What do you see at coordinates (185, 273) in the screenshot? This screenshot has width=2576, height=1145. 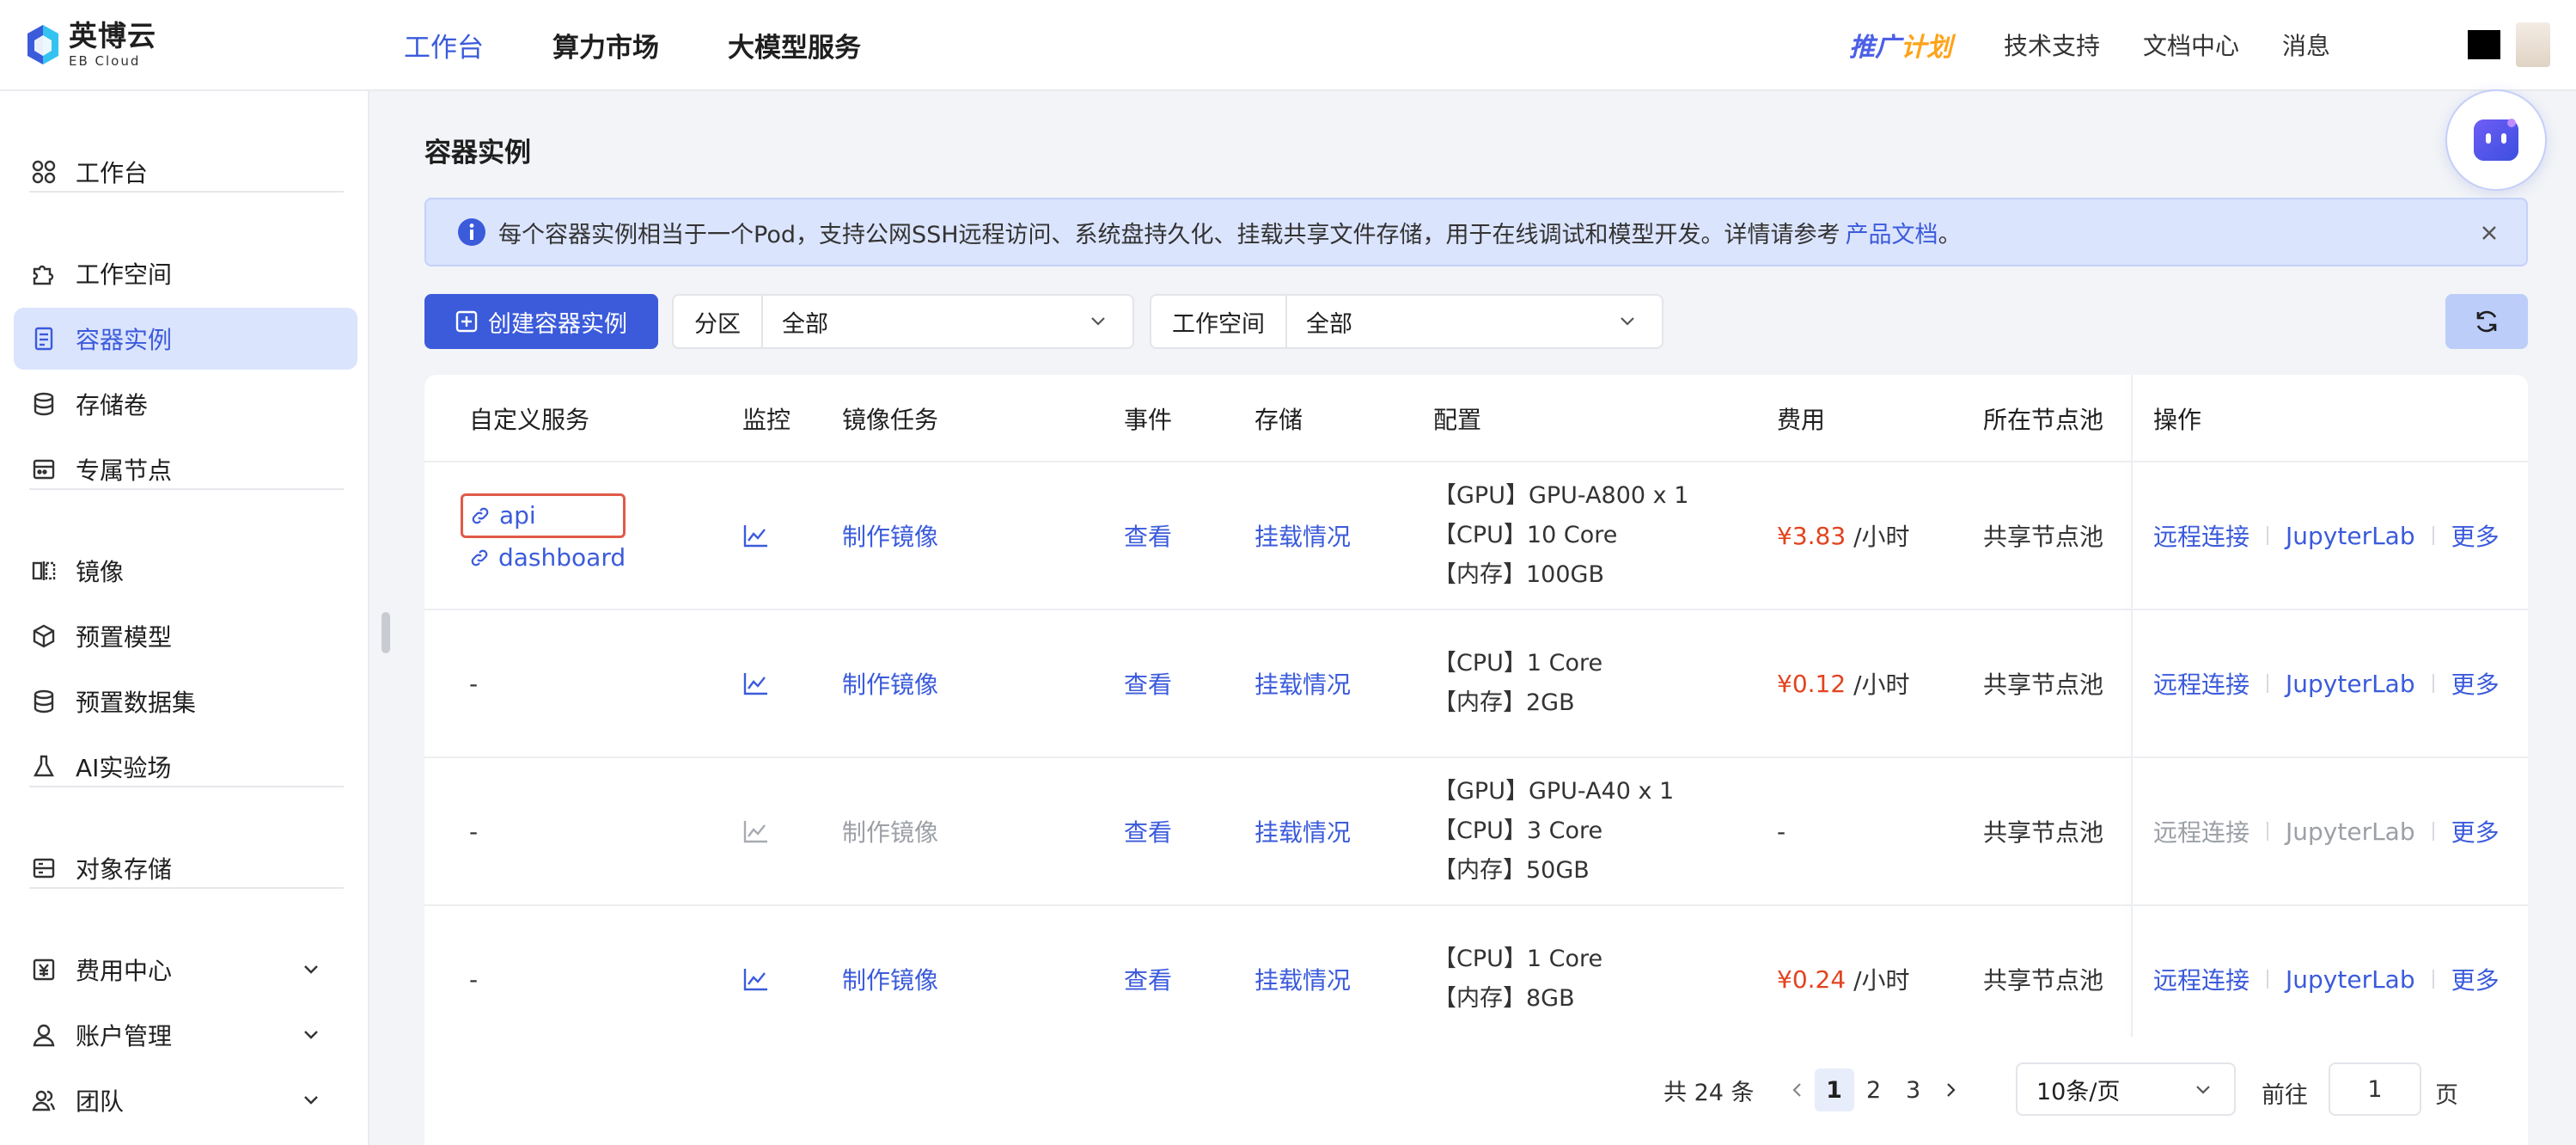 I see `sidebar-item-workspace: 工作空间` at bounding box center [185, 273].